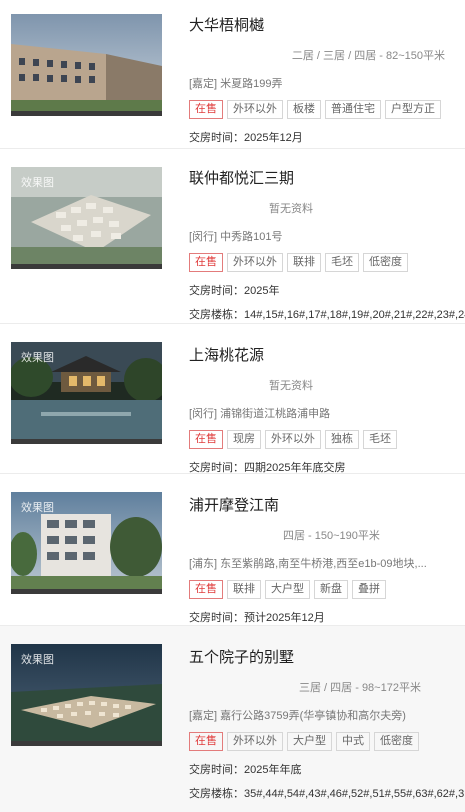 This screenshot has height=812, width=465. What do you see at coordinates (327, 177) in the screenshot?
I see `listing-title: 联仲都悦汇三期` at bounding box center [327, 177].